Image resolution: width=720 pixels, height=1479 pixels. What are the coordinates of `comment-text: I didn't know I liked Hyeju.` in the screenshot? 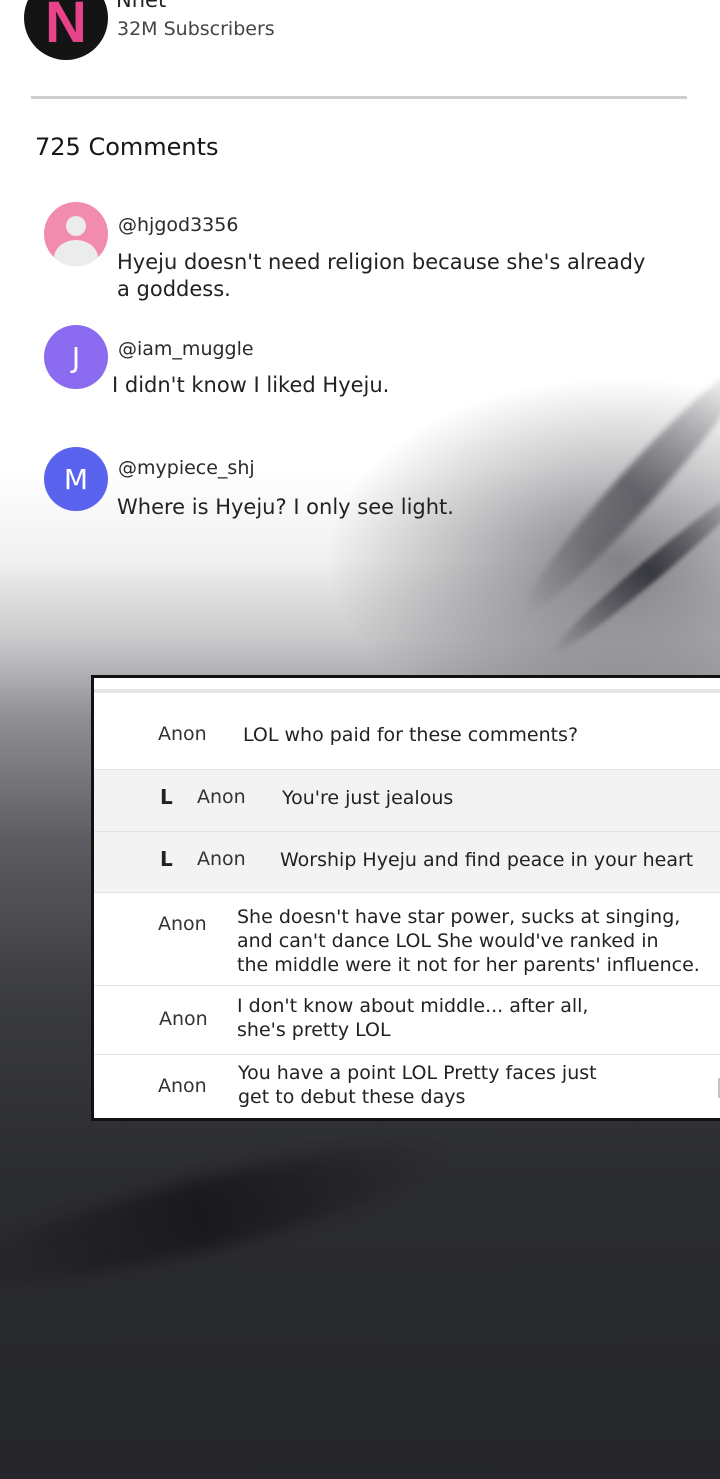 It's located at (251, 385).